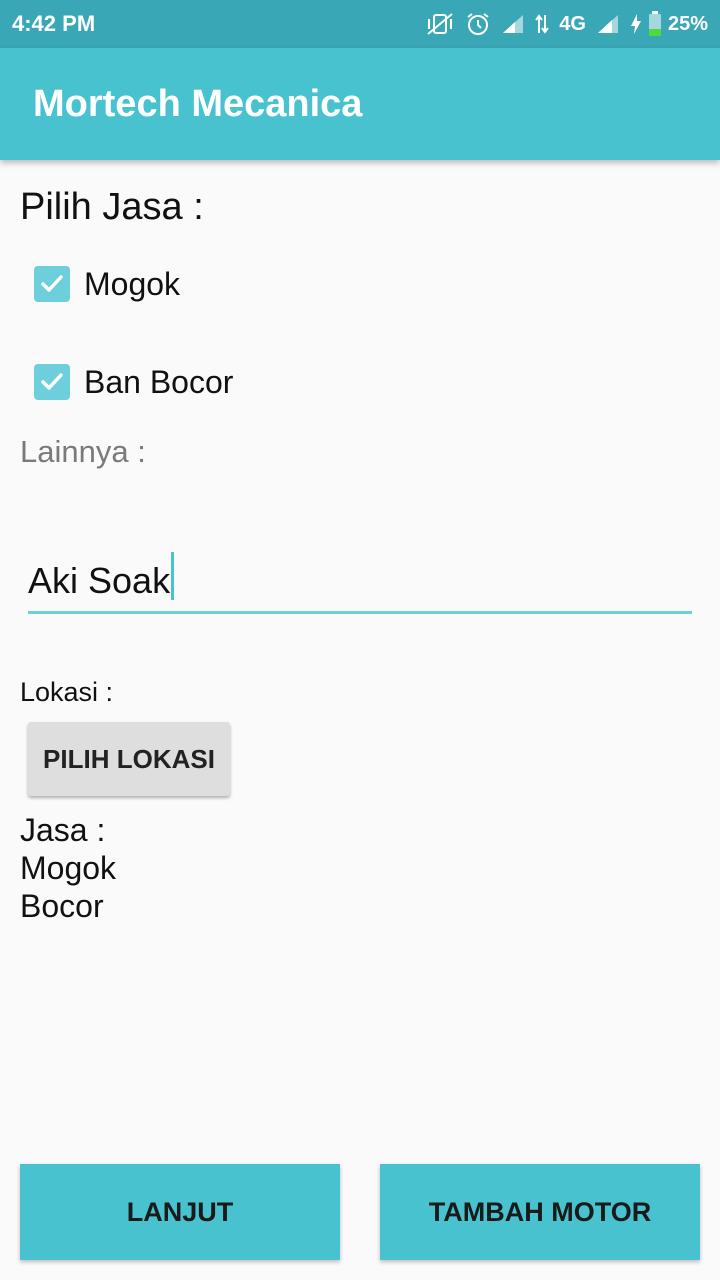 The width and height of the screenshot is (720, 1280). Describe the element at coordinates (198, 103) in the screenshot. I see `app-title: Mortech Mecanica` at that location.